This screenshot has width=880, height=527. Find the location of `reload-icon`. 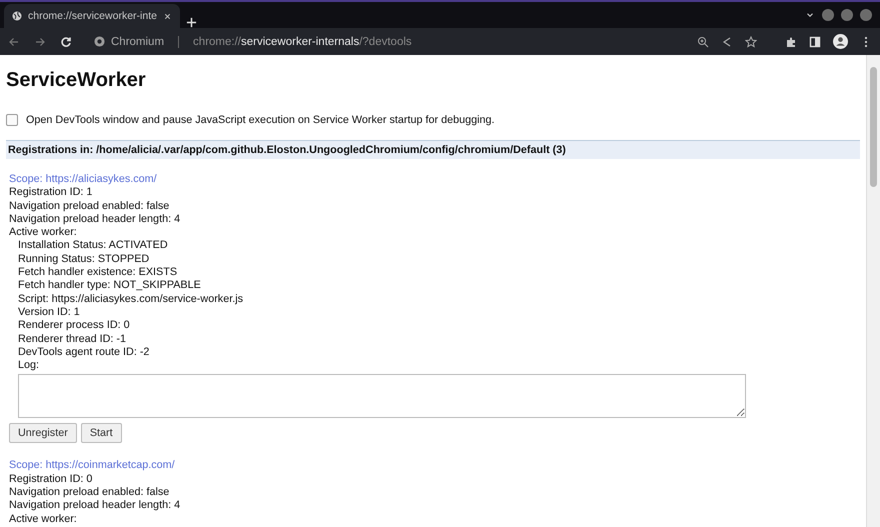

reload-icon is located at coordinates (66, 42).